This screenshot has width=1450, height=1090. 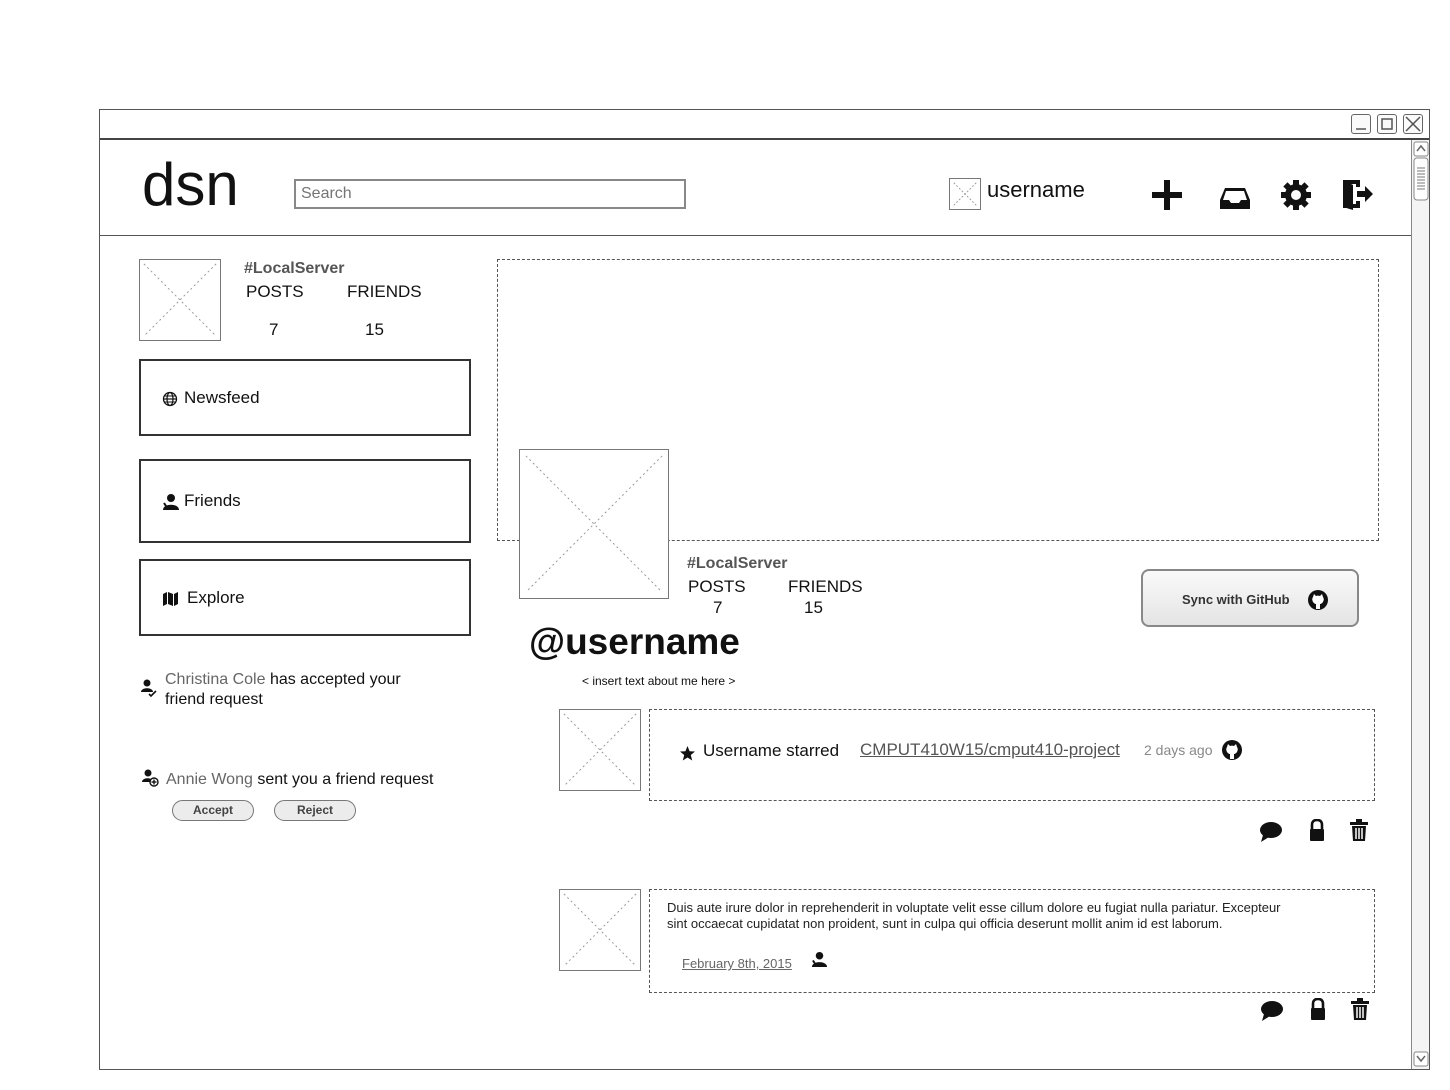 I want to click on sidebar-item-newsfeed: Newsfeed, so click(x=305, y=397).